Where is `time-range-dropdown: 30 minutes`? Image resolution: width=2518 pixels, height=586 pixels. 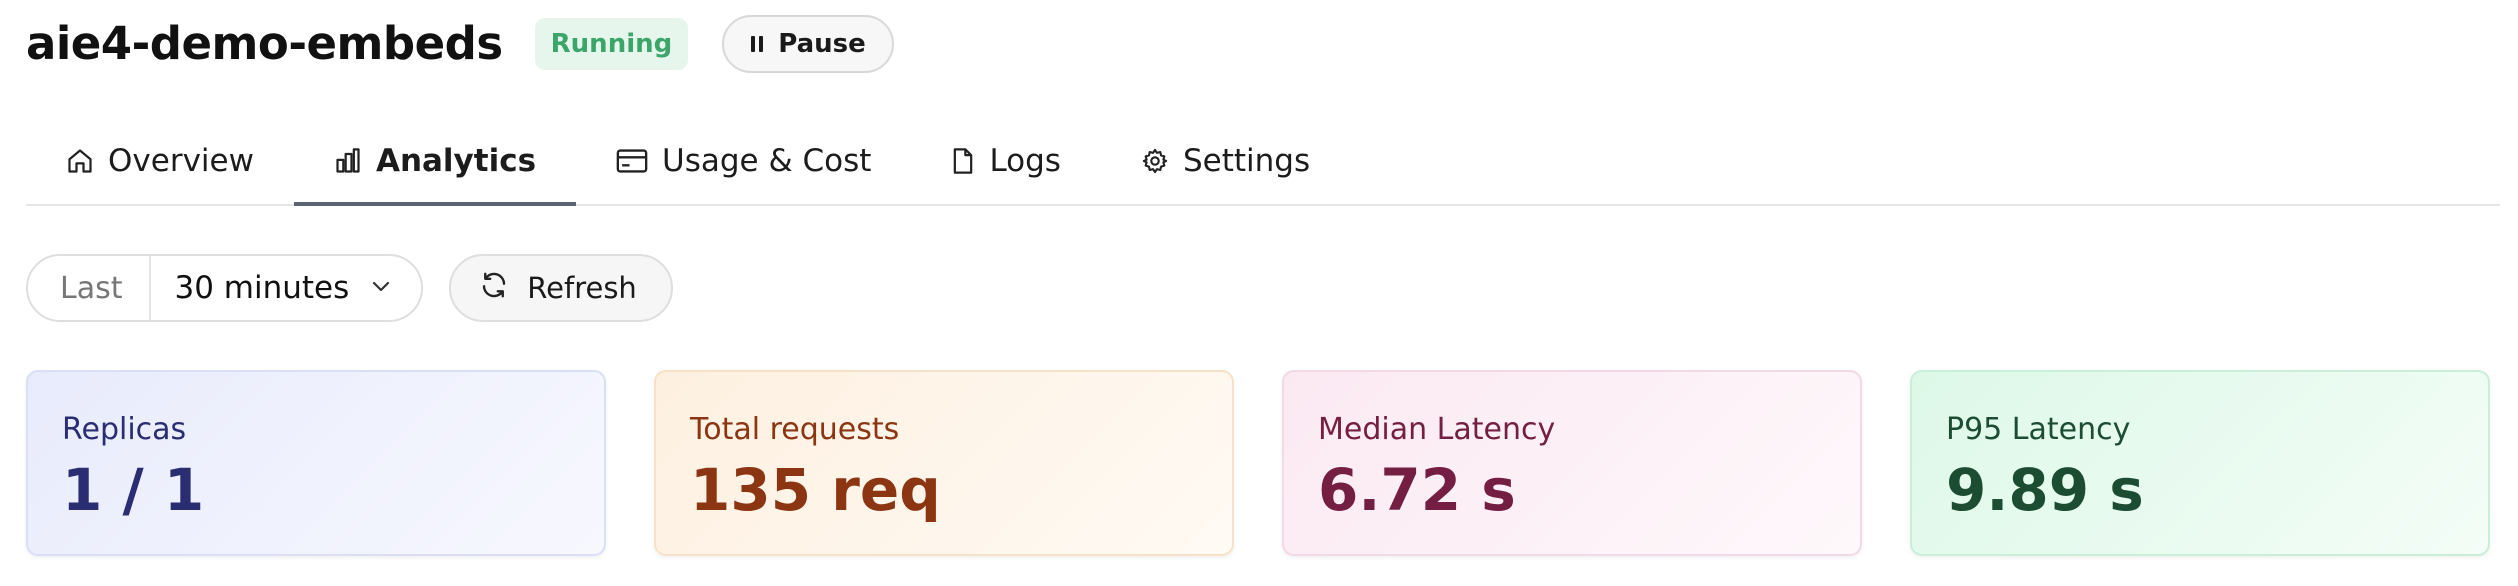
time-range-dropdown: 30 minutes is located at coordinates (286, 288).